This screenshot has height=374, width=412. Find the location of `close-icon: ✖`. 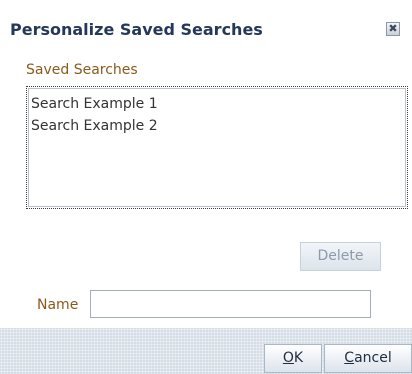

close-icon: ✖ is located at coordinates (393, 29).